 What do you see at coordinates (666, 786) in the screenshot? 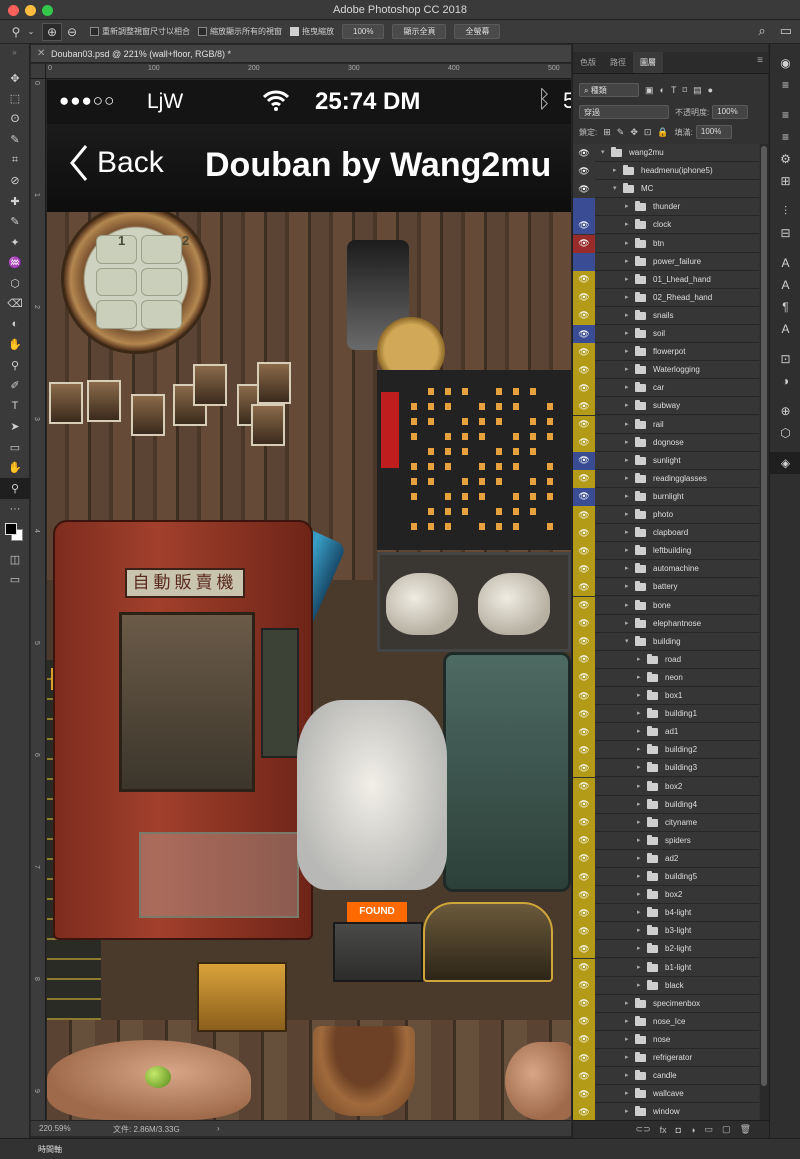
I see `layer-row: 👁 ▸ box2` at bounding box center [666, 786].